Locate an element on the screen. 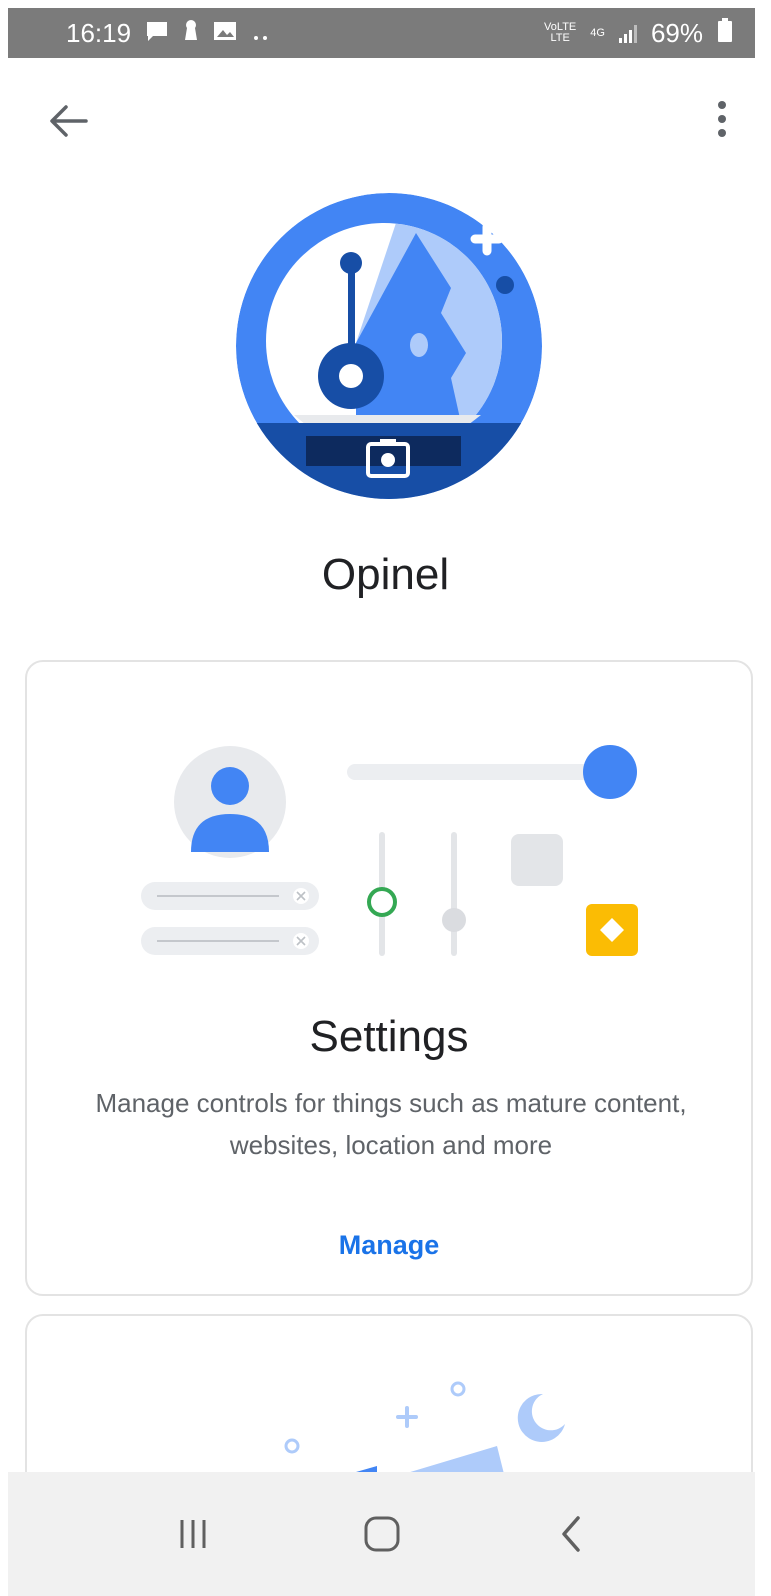  keyhole-icon is located at coordinates (191, 33).